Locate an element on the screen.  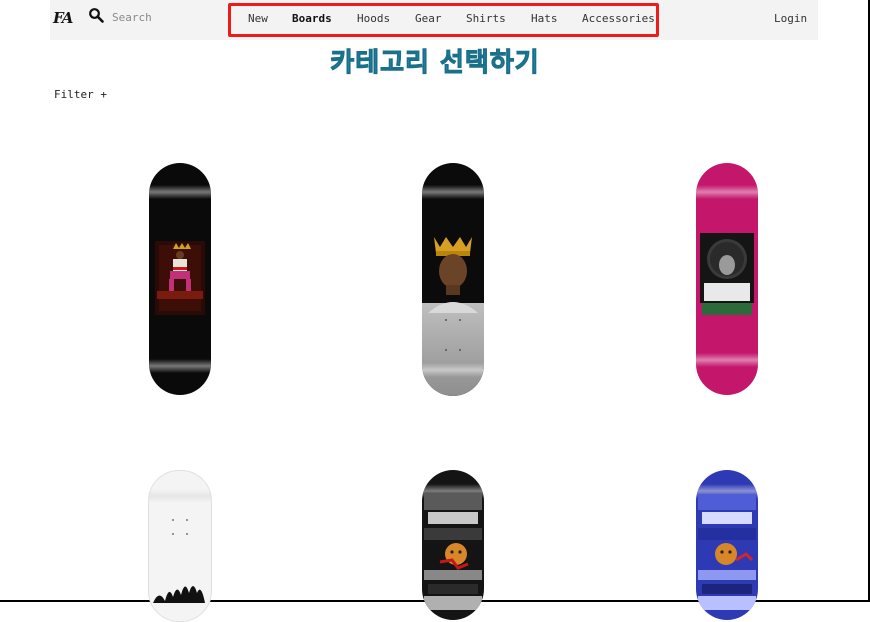
nav-item-hats: Hats is located at coordinates (544, 18).